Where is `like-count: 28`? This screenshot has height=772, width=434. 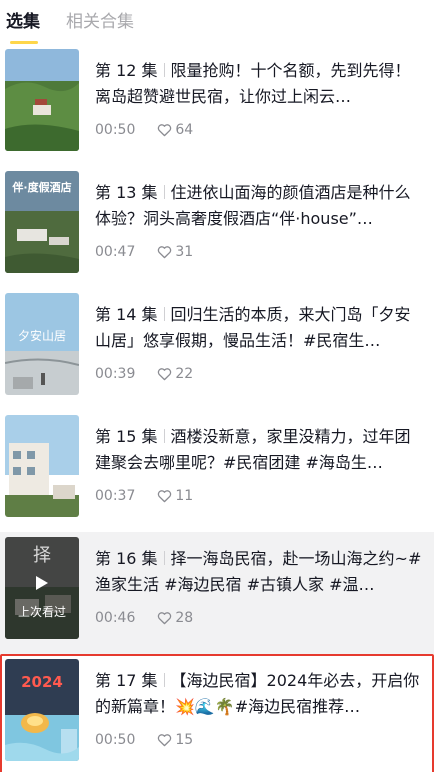
like-count: 28 is located at coordinates (175, 618).